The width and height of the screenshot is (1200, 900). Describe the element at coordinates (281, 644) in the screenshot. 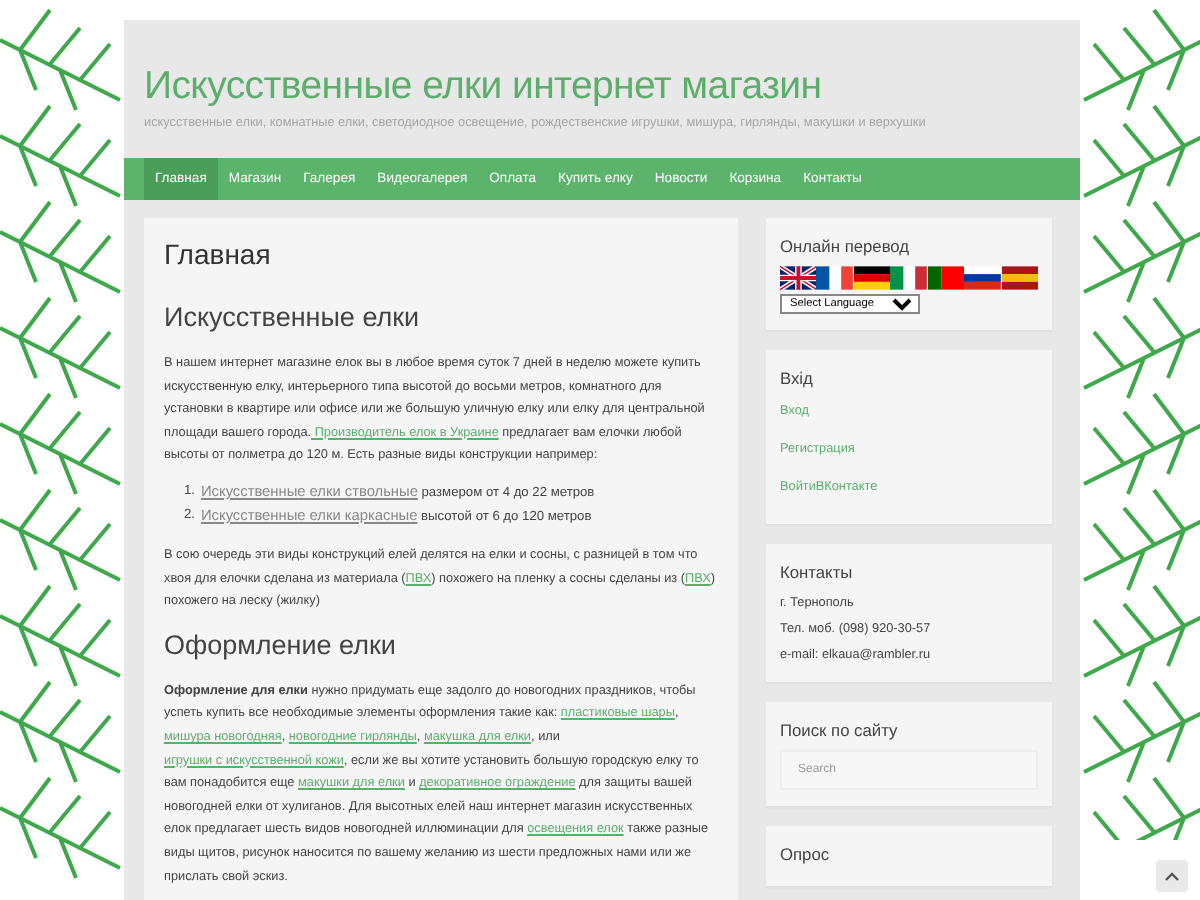

I see `section-heading: Оформление елки` at that location.